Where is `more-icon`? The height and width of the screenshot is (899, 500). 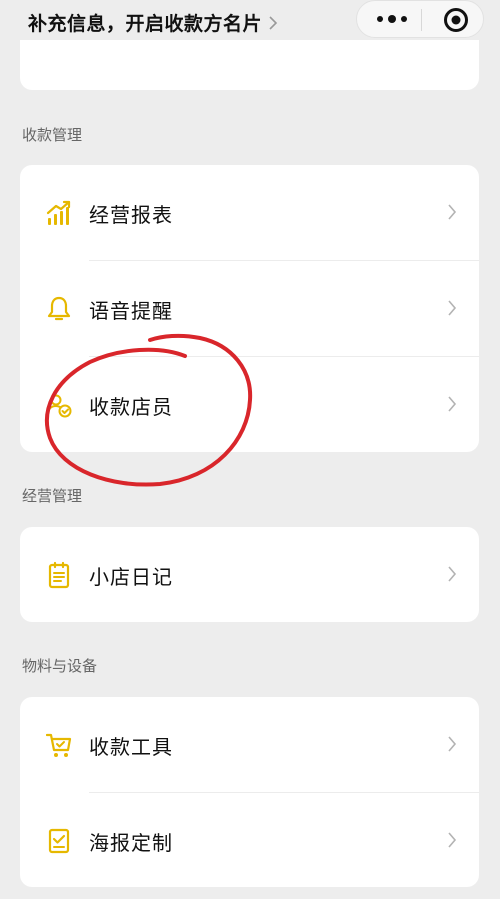 more-icon is located at coordinates (392, 19).